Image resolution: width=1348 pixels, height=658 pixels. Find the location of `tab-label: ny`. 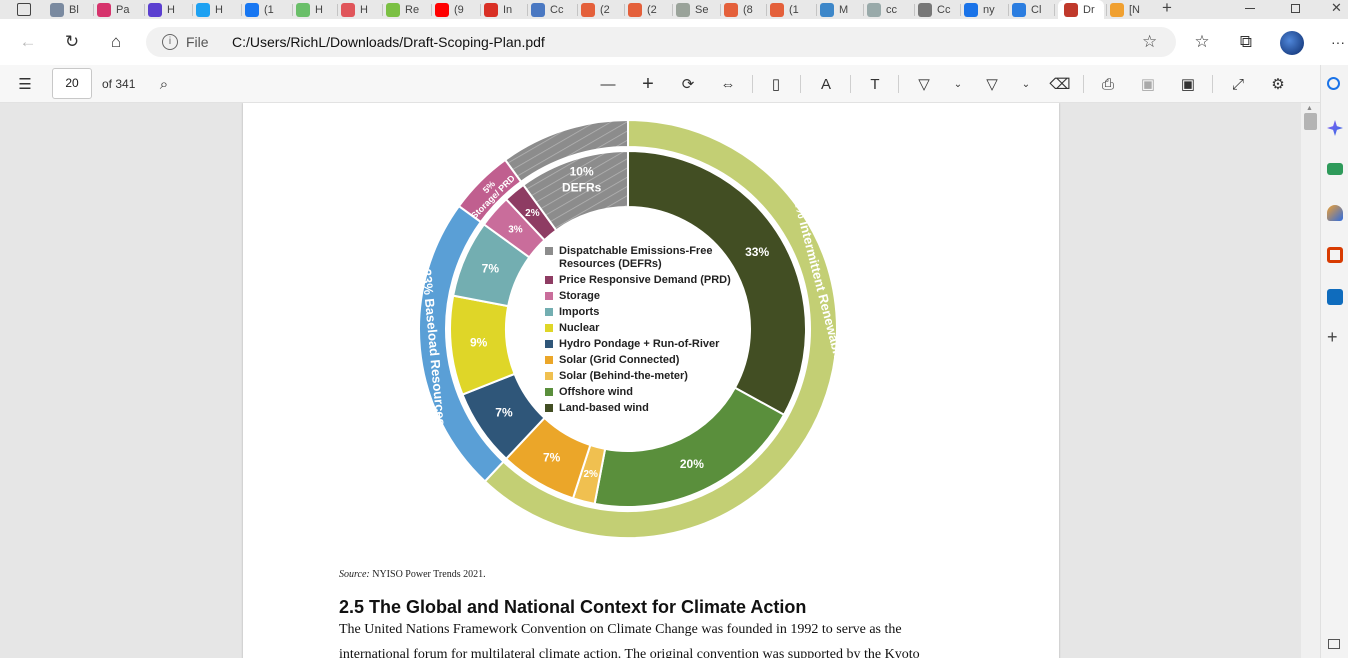

tab-label: ny is located at coordinates (989, 9).